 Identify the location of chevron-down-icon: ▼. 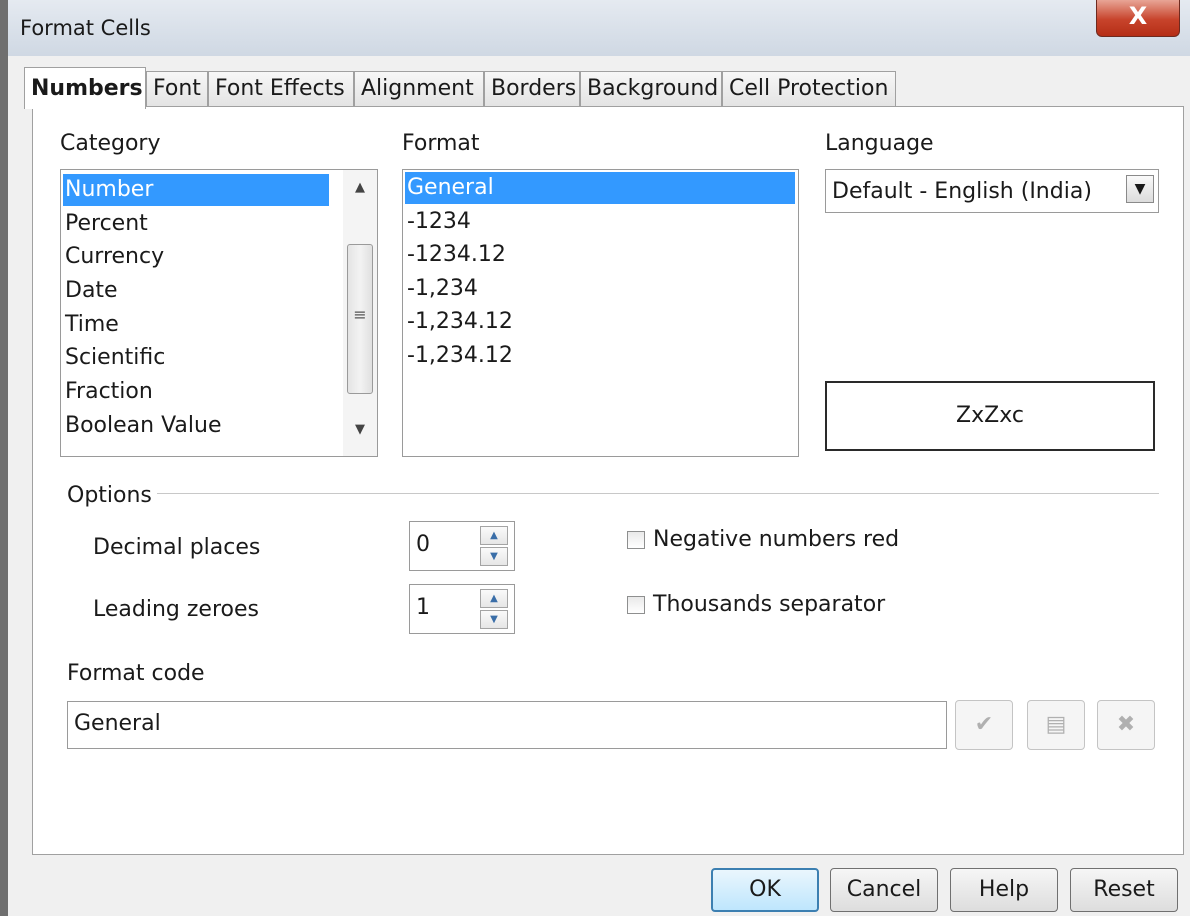
(1140, 189).